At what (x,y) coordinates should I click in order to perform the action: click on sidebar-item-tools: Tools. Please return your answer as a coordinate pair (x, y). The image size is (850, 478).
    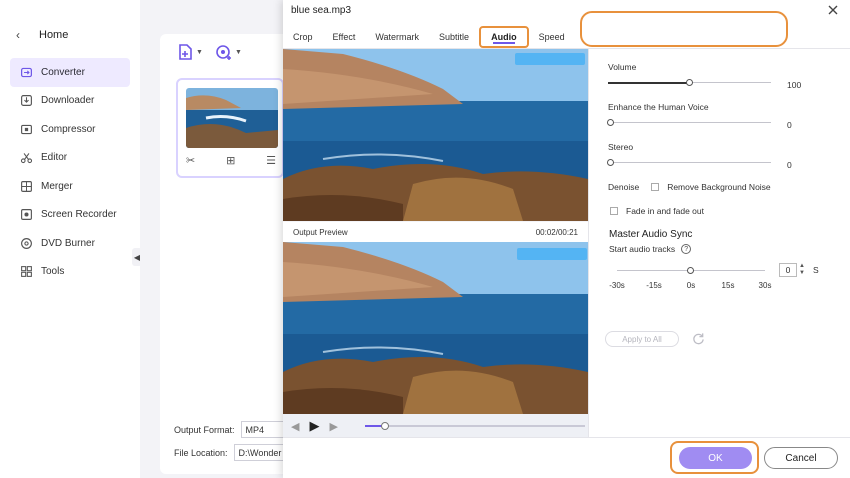
    Looking at the image, I should click on (70, 272).